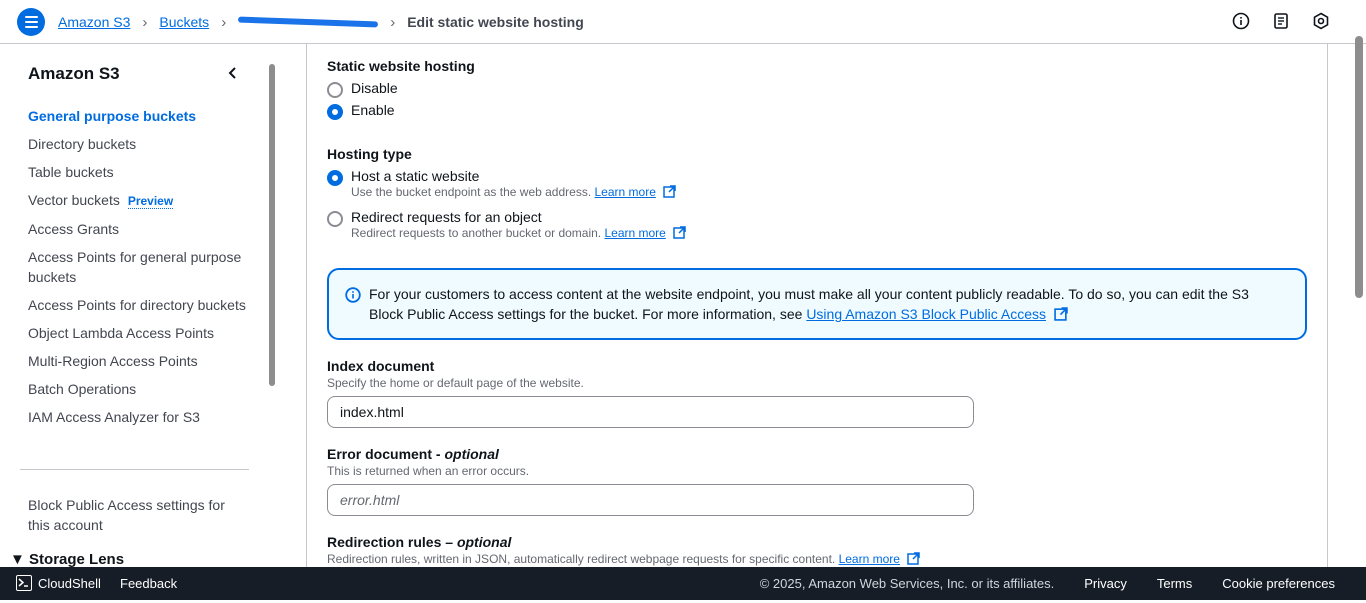 This screenshot has width=1366, height=603. I want to click on sidebar-item-batch-operations: Batch Operations, so click(143, 389).